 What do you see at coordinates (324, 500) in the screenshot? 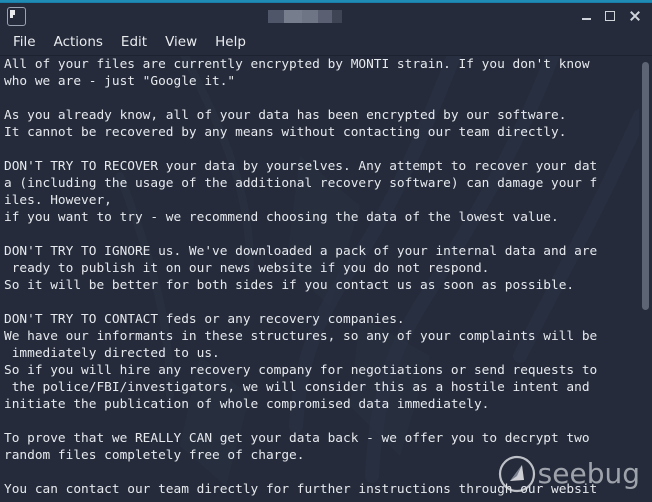
I see `terminal-line: e:` at bounding box center [324, 500].